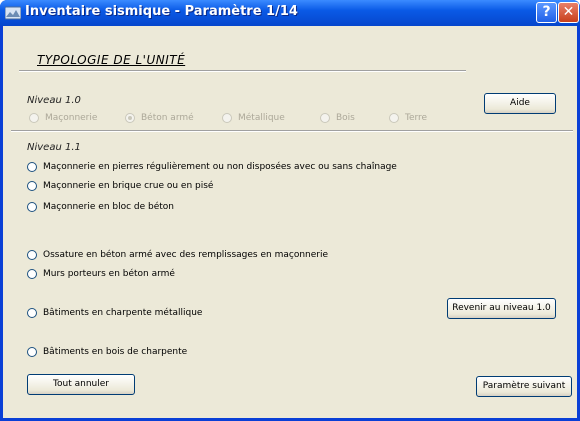  Describe the element at coordinates (54, 100) in the screenshot. I see `level-1-0-label: Niveau 1.0` at that location.